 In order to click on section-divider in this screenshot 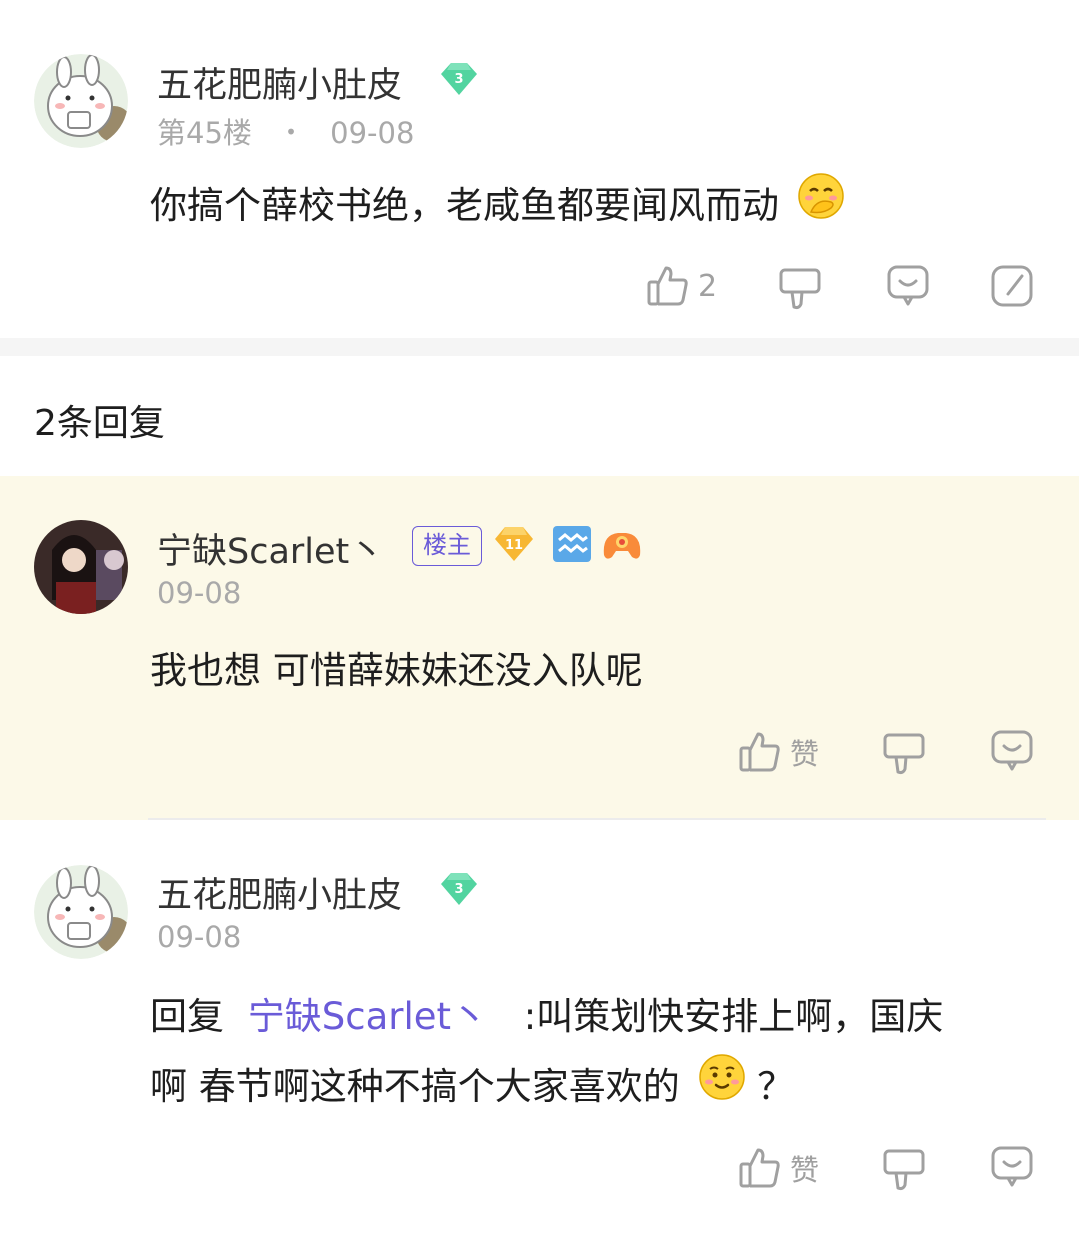, I will do `click(539, 347)`.